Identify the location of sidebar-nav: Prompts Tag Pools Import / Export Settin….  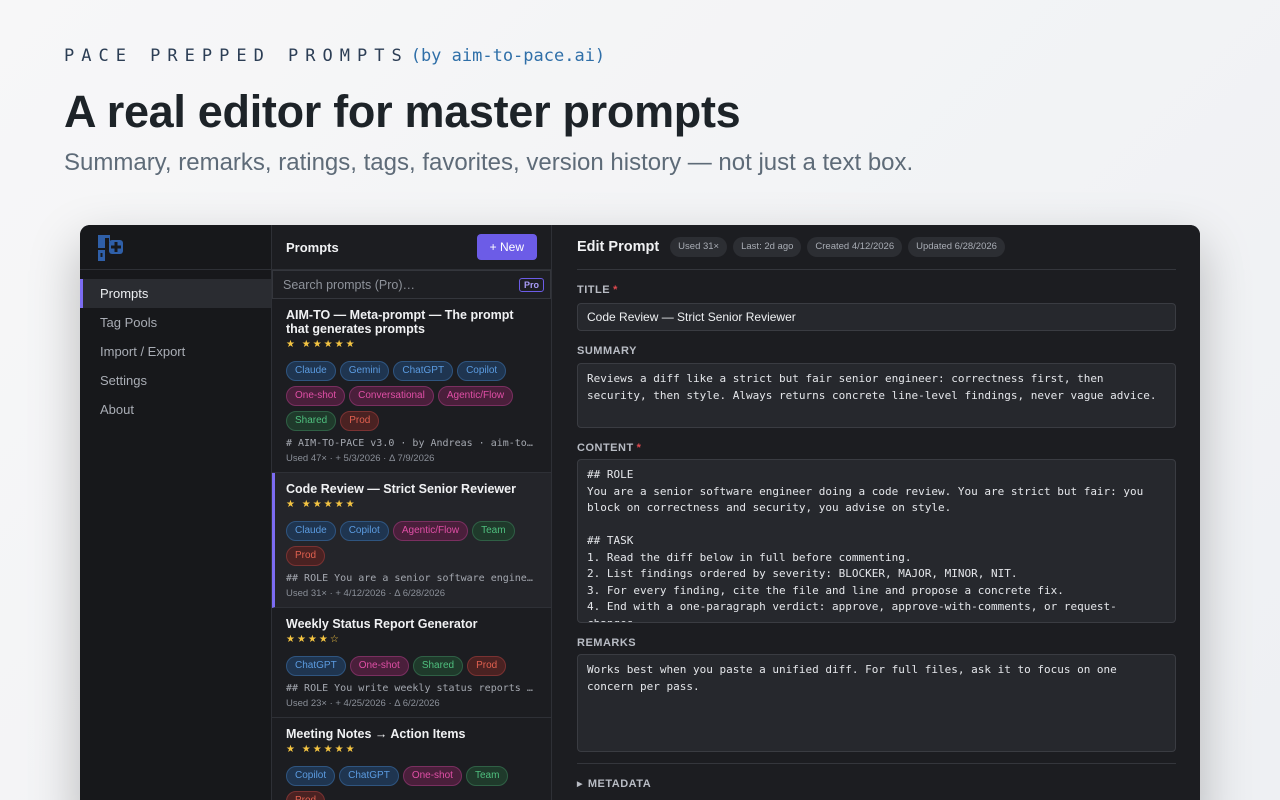
(175, 347).